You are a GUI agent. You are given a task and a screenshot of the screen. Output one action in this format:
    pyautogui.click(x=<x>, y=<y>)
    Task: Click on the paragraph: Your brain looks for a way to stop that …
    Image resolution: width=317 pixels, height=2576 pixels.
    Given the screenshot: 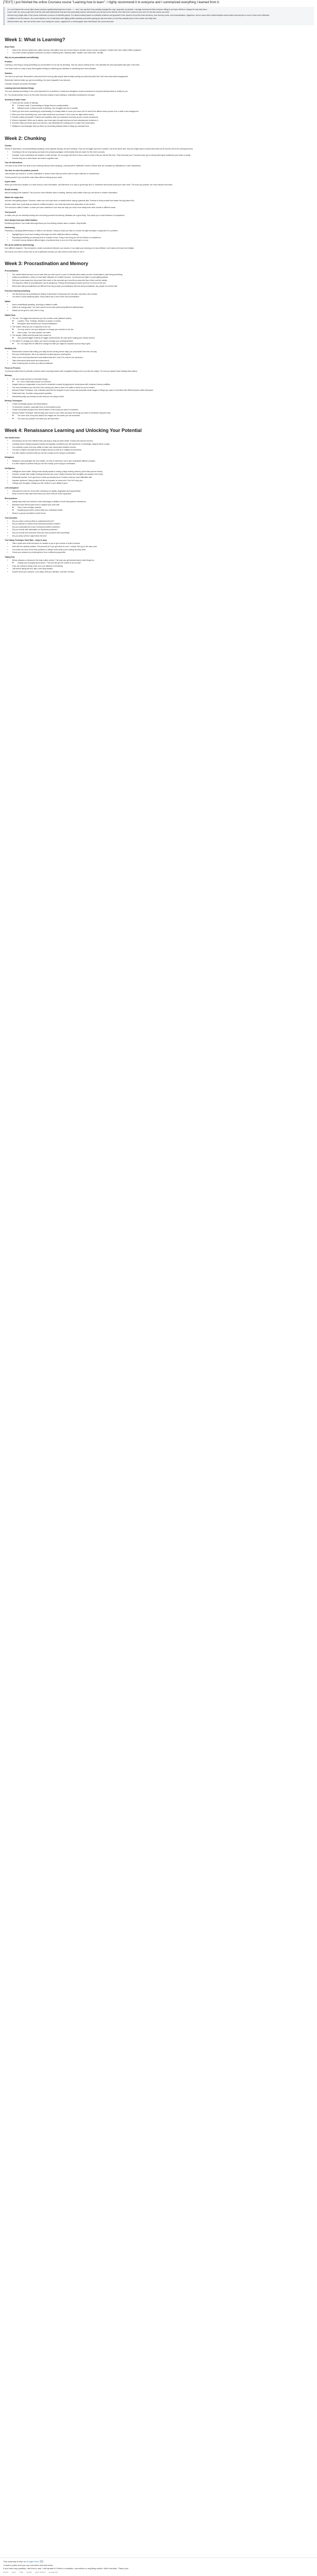 What is the action you would take?
    pyautogui.click(x=51, y=69)
    